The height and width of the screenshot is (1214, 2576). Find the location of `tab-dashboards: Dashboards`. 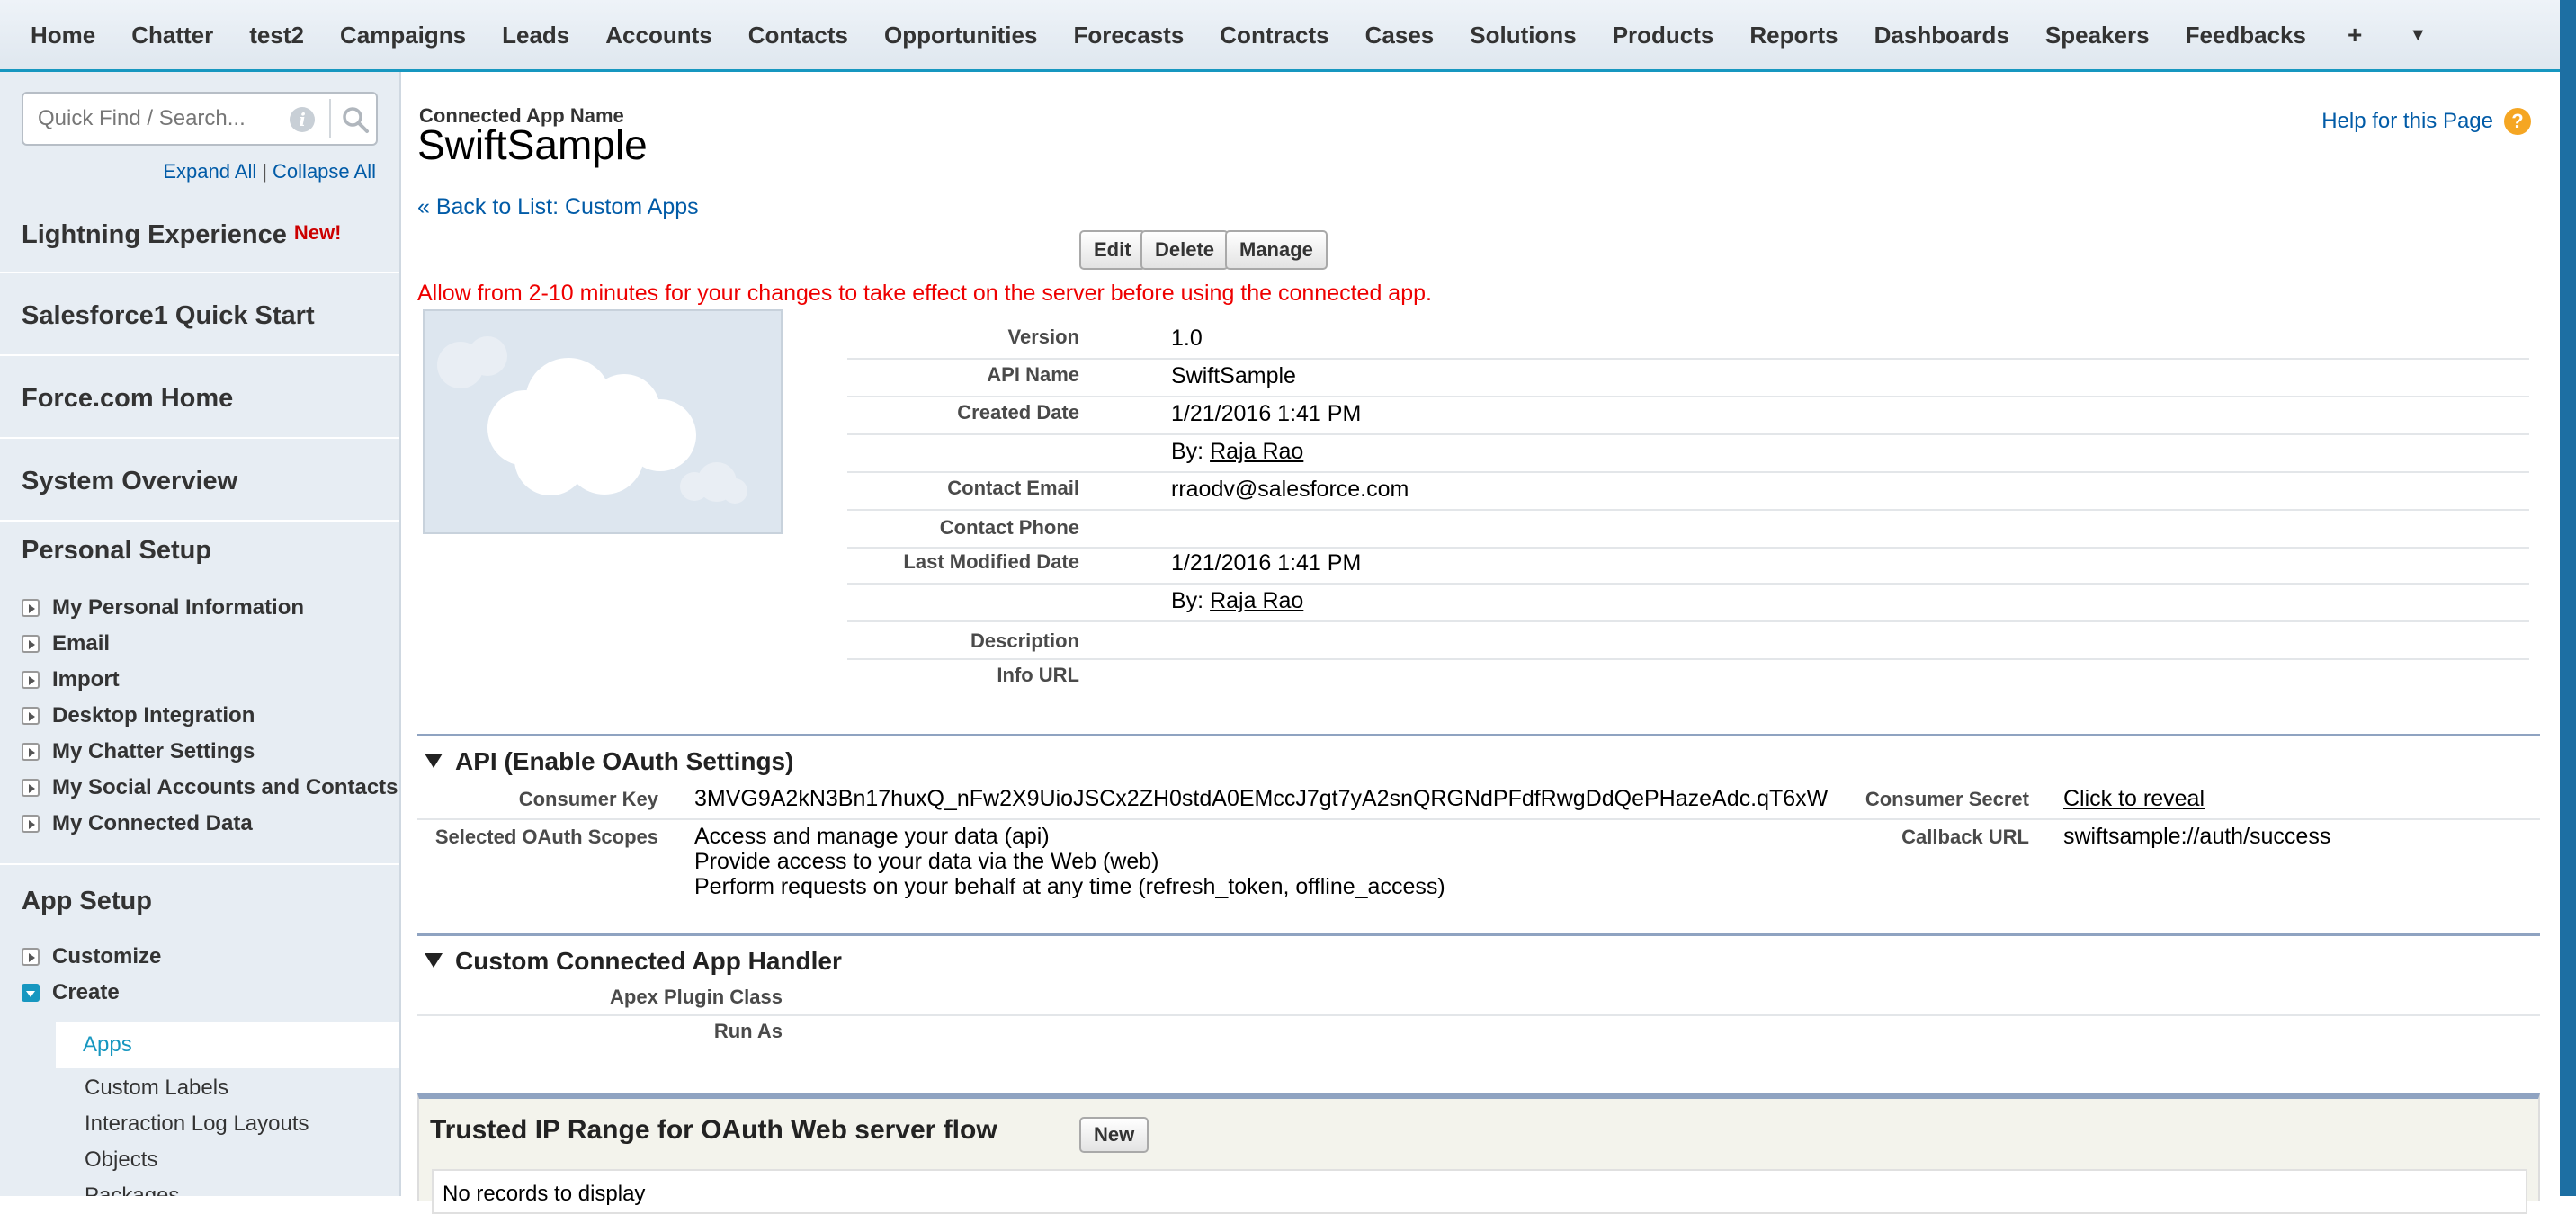

tab-dashboards: Dashboards is located at coordinates (1941, 36).